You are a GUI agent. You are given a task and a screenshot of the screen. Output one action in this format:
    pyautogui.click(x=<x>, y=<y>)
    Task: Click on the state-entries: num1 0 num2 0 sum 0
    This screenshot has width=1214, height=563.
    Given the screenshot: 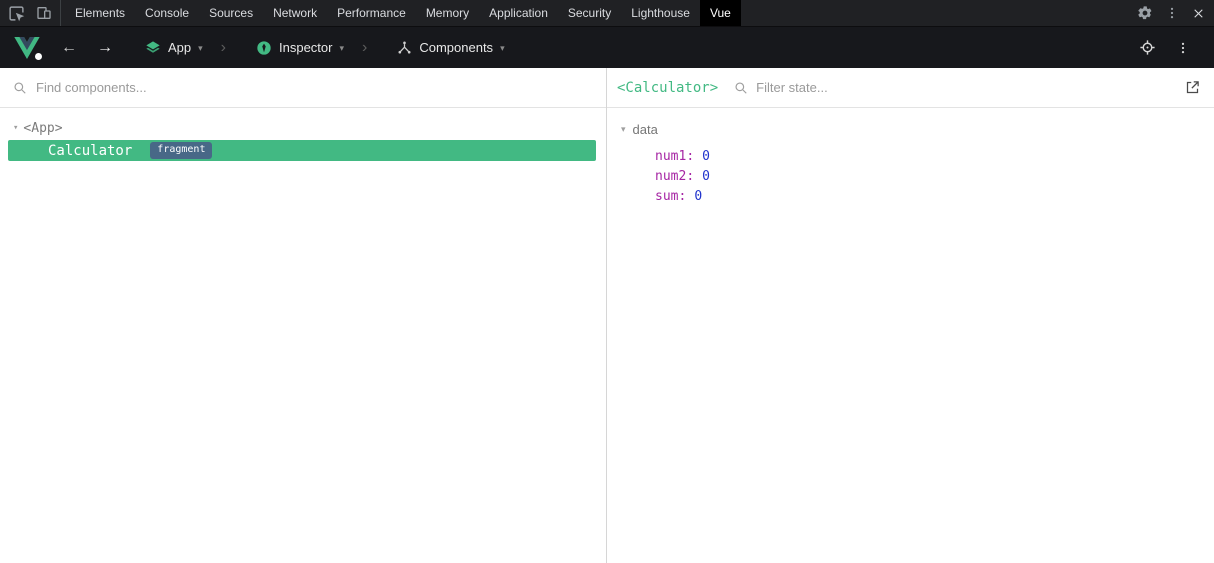 What is the action you would take?
    pyautogui.click(x=917, y=171)
    